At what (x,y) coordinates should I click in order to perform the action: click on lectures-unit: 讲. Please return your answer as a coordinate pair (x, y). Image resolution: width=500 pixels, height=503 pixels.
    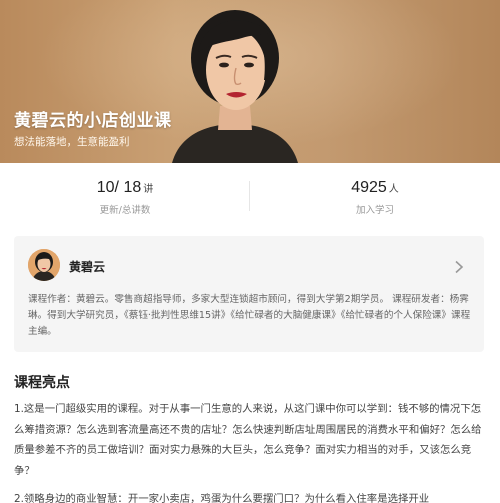
    Looking at the image, I should click on (148, 189).